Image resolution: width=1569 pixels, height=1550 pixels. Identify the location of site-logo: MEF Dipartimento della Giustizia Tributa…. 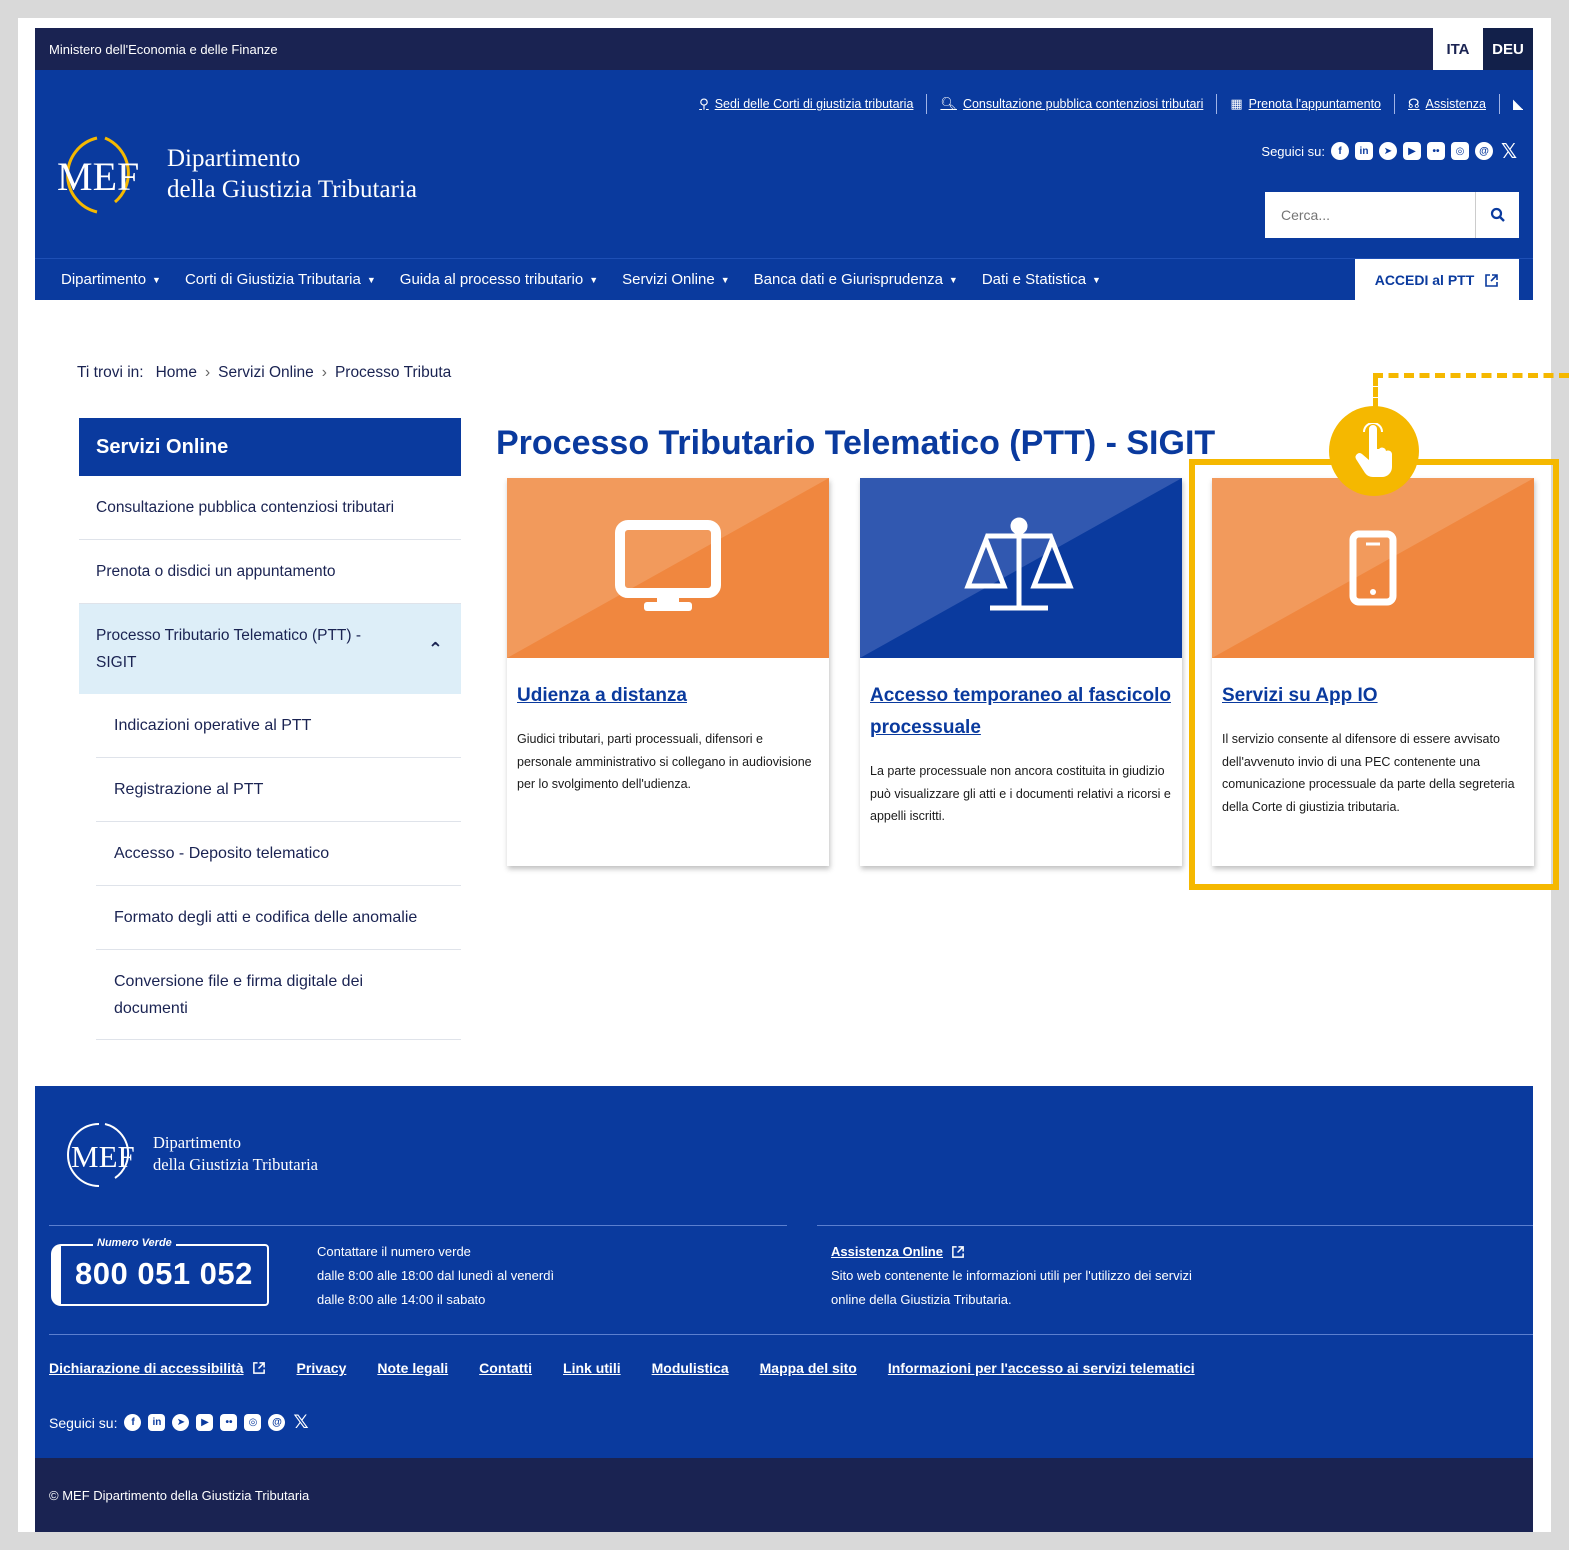
(233, 174).